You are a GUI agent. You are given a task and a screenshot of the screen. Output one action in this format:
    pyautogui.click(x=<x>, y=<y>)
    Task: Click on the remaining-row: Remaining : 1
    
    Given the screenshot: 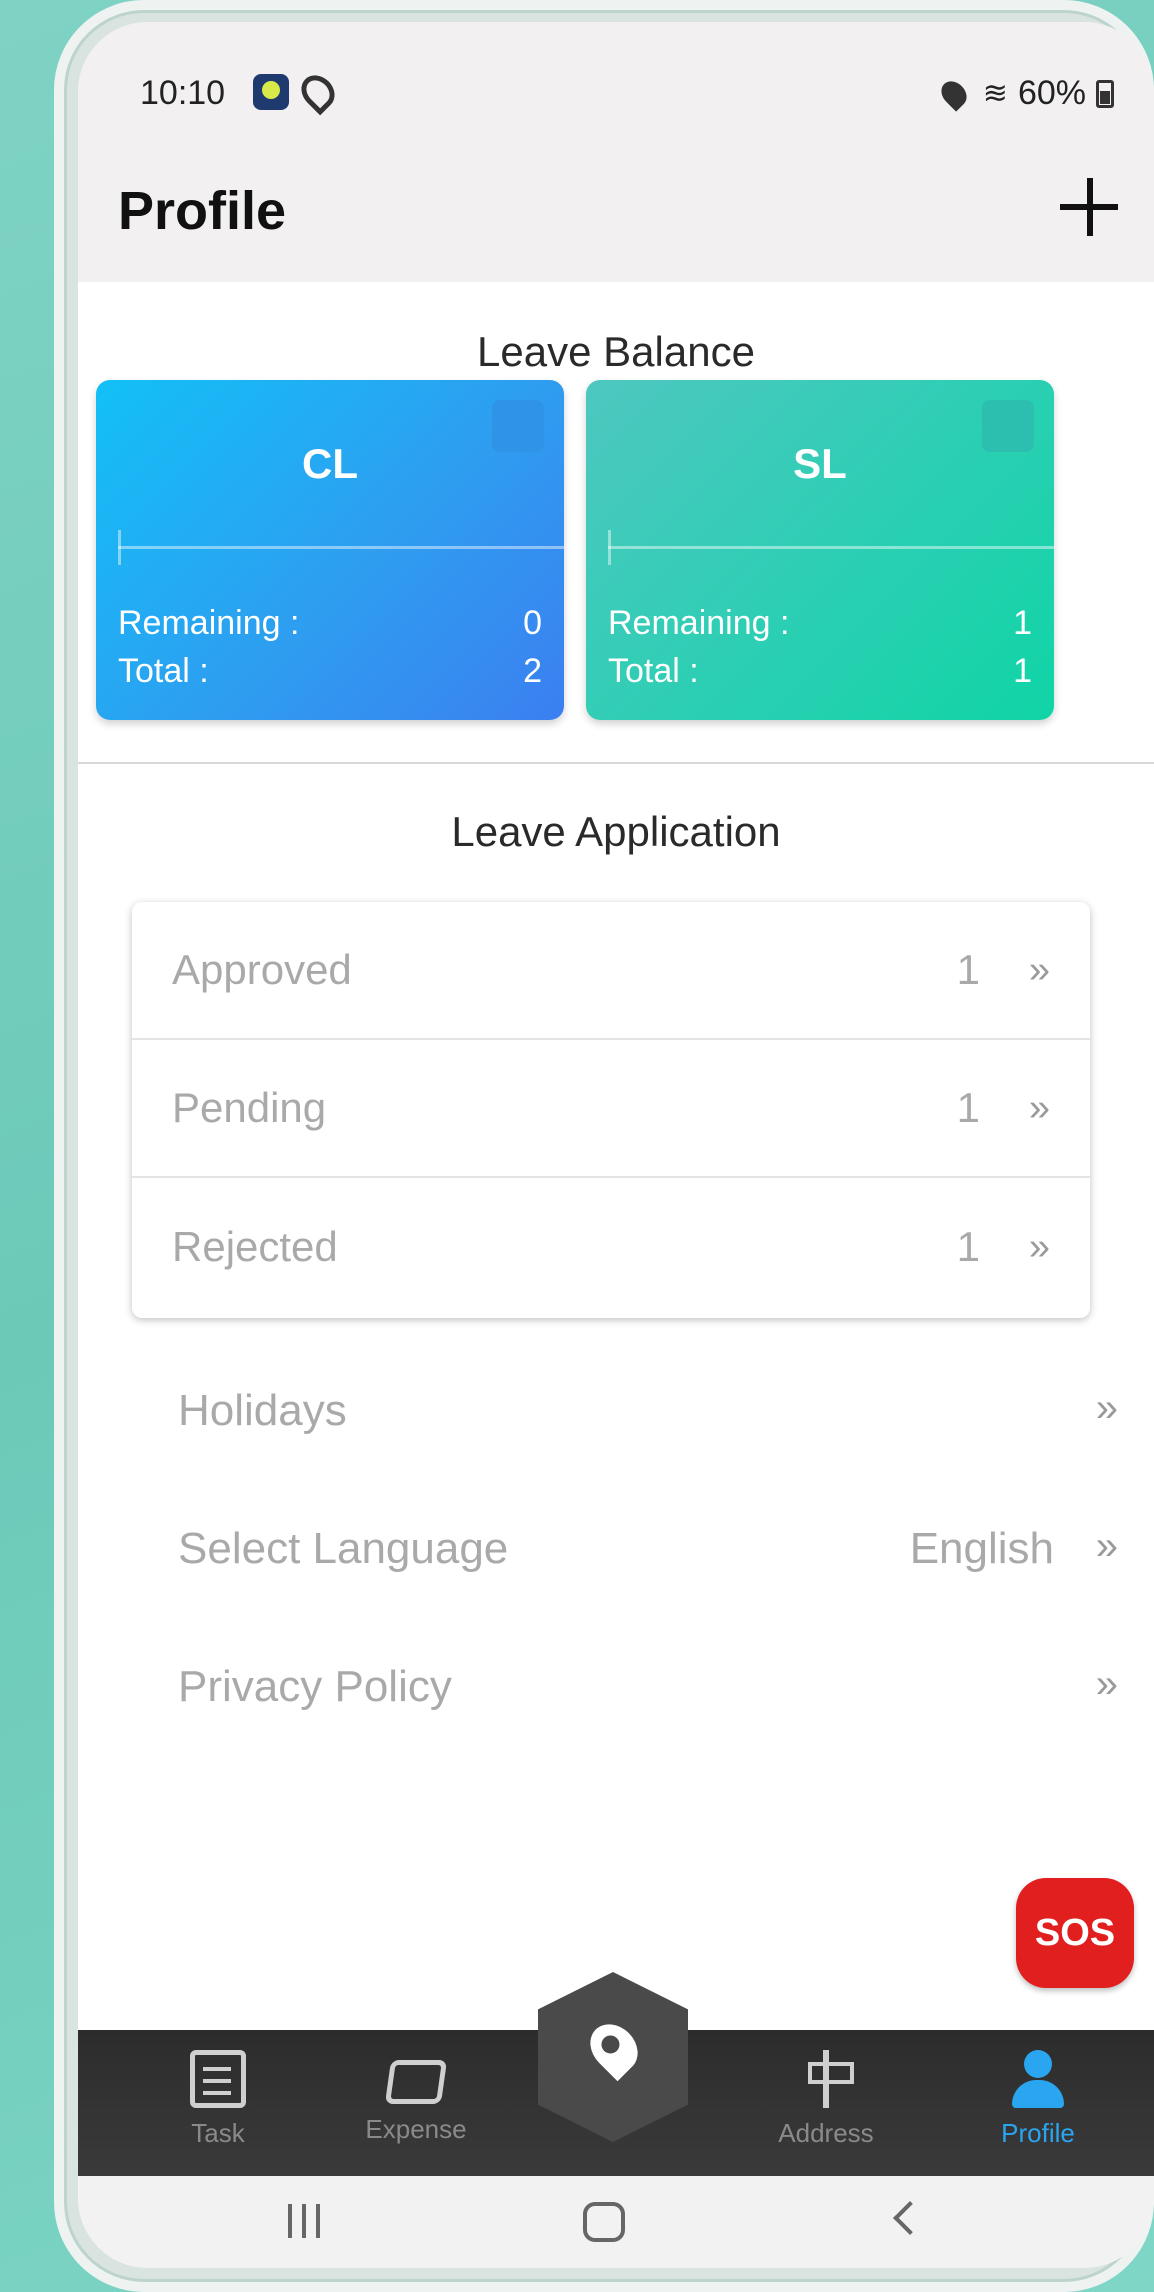 What is the action you would take?
    pyautogui.click(x=820, y=623)
    